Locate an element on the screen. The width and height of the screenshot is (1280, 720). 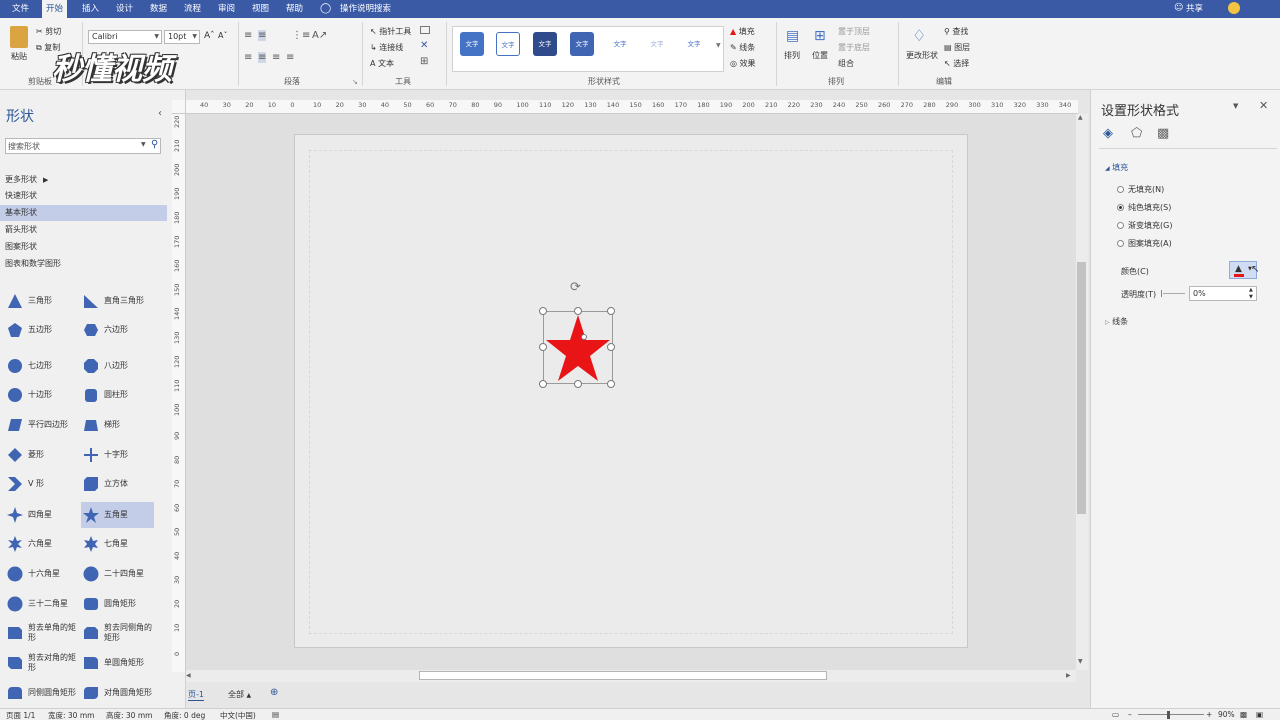
shape-item: 菱形 is located at coordinates (41, 455).